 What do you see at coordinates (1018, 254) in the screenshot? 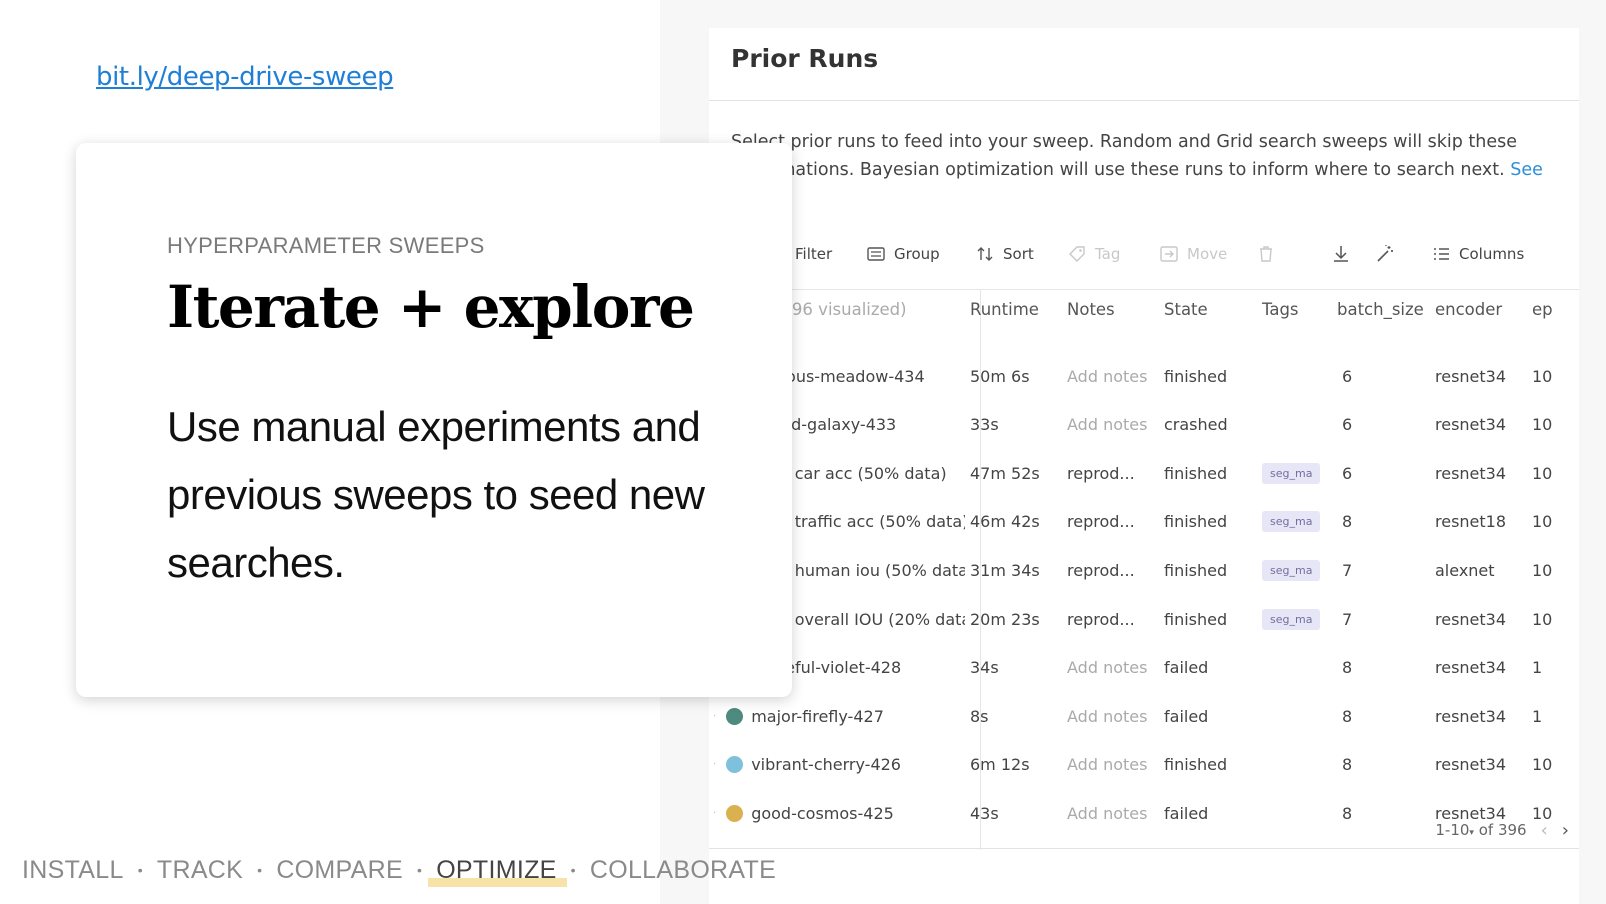
I see `sort-label: Sort` at bounding box center [1018, 254].